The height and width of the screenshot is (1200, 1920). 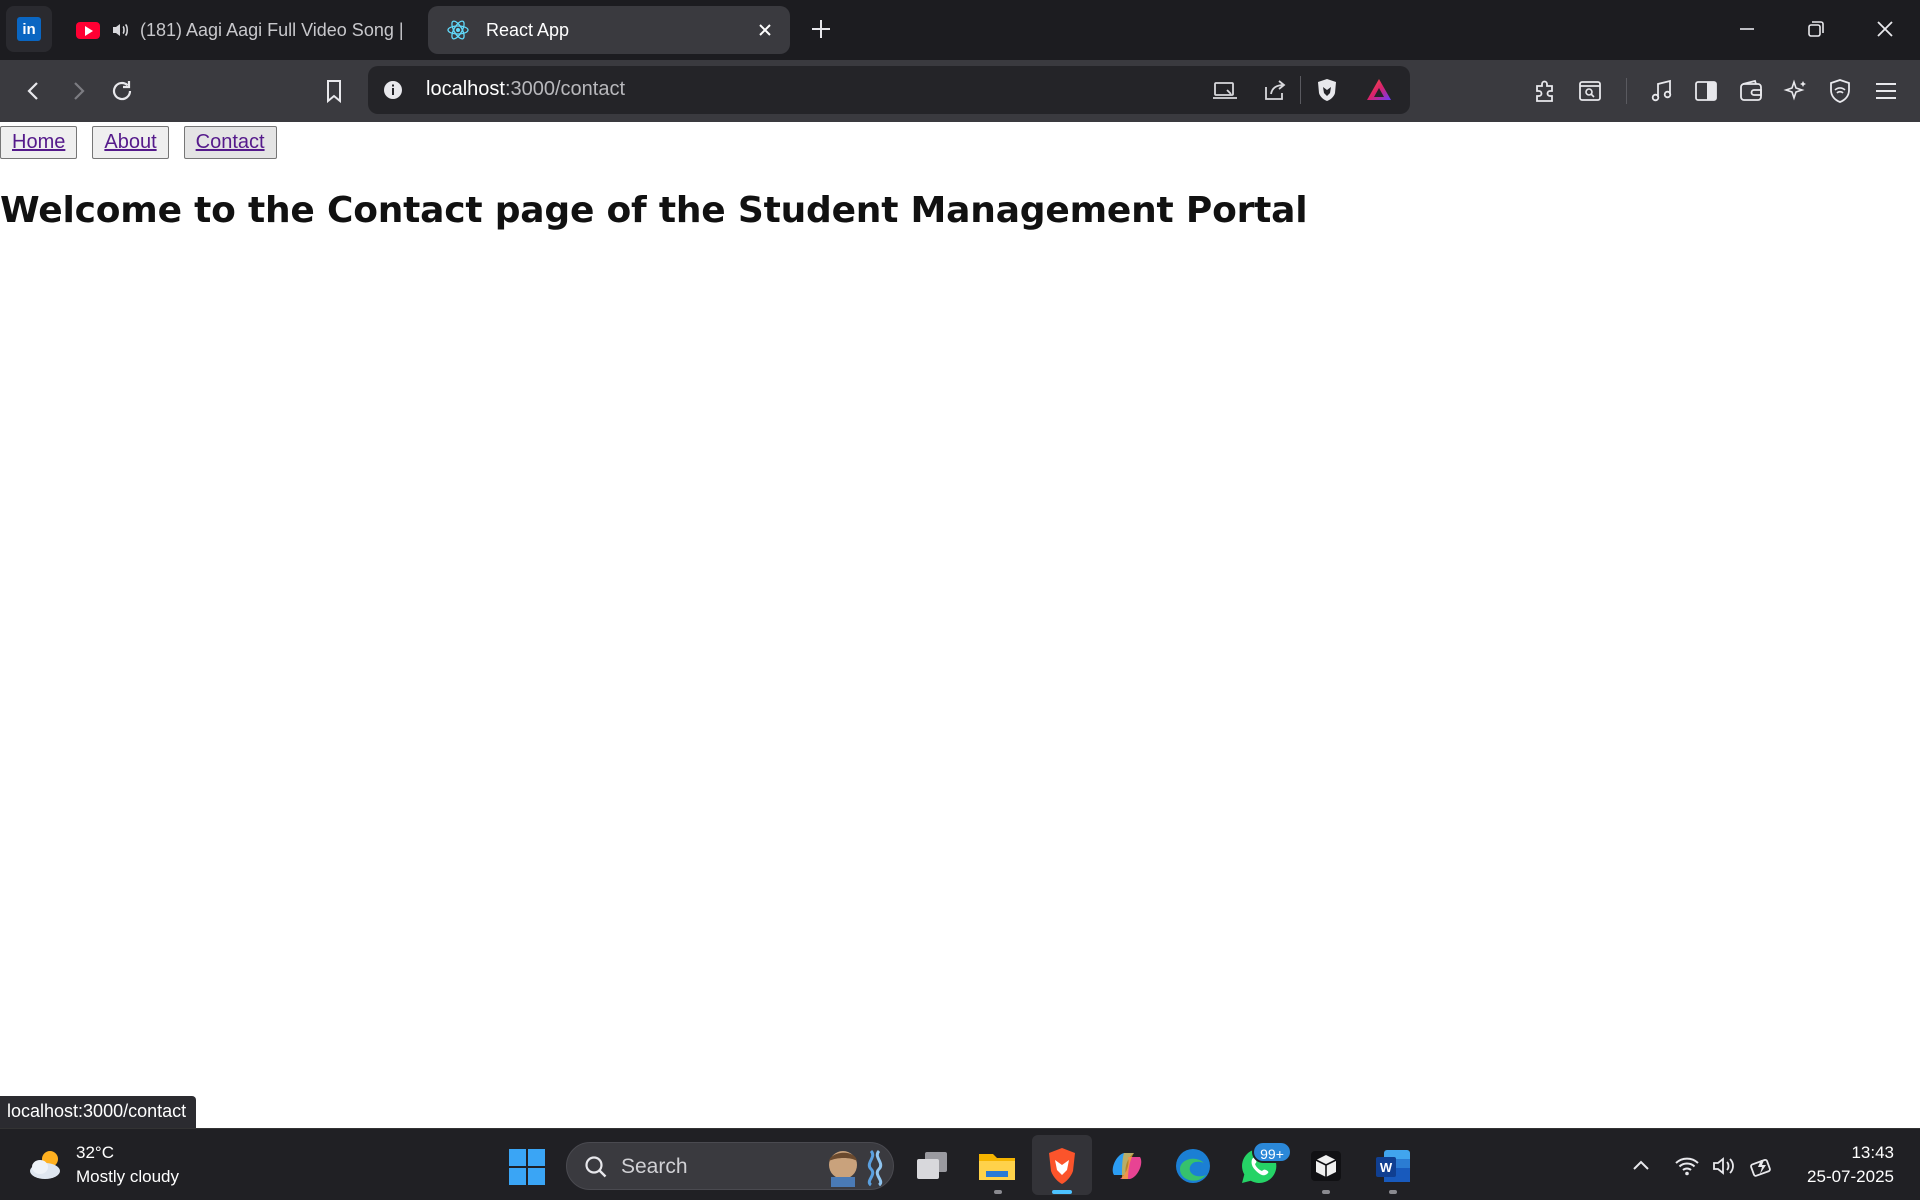 I want to click on url-path: :3000/contact, so click(x=565, y=89).